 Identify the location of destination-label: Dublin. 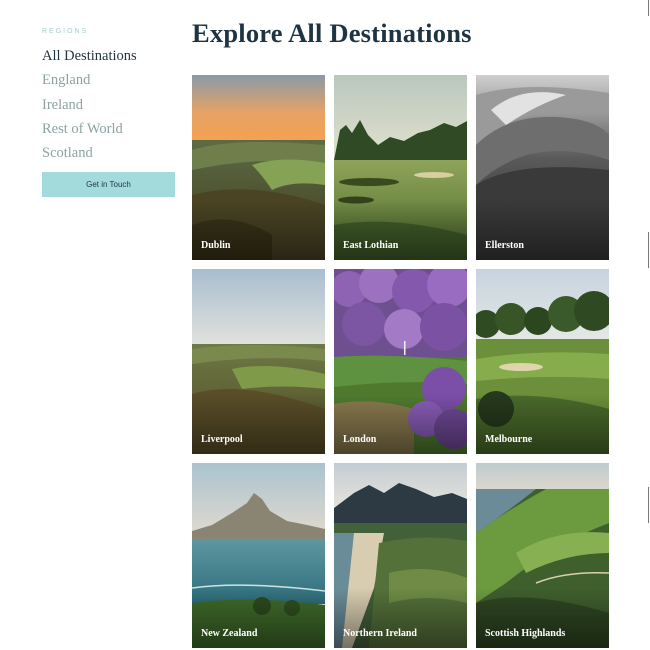
(216, 245).